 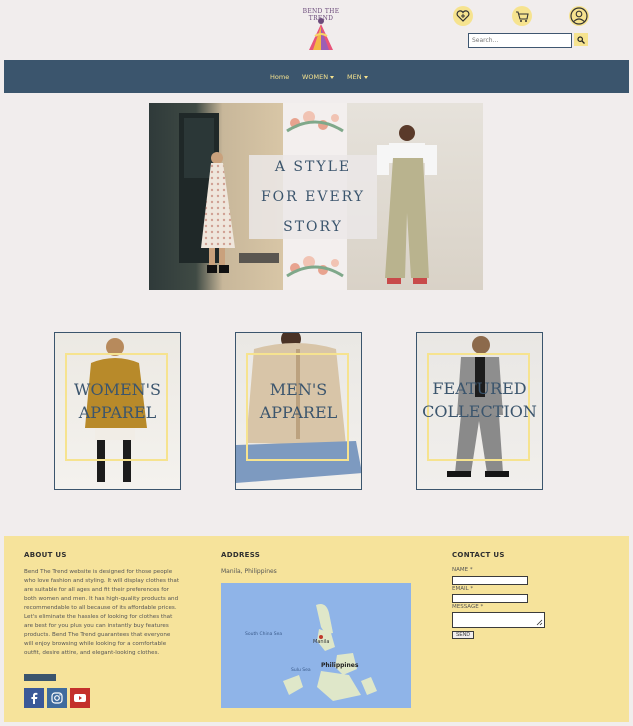 I want to click on nav-women-dropdown: WOMEN, so click(x=318, y=77).